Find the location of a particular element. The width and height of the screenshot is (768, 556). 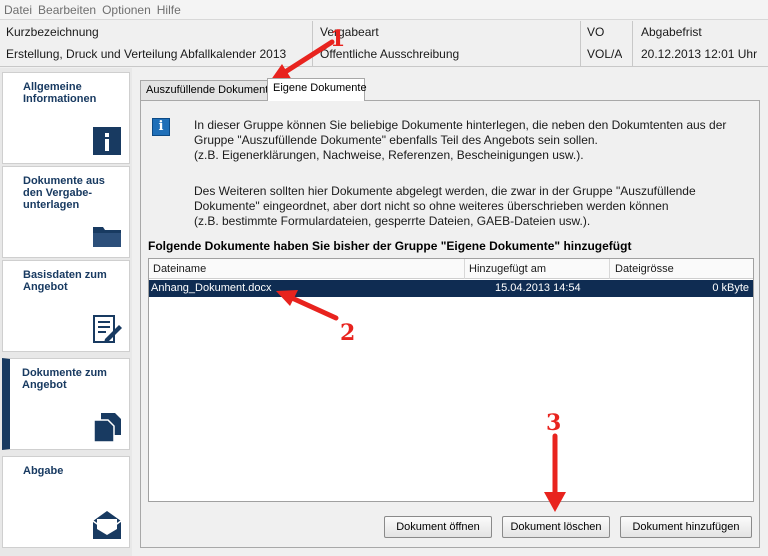

annotation-number-1: 1 is located at coordinates (338, 39).